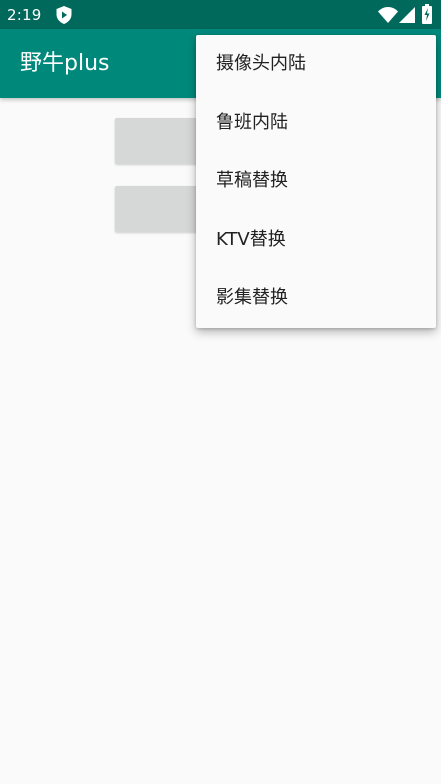  What do you see at coordinates (24, 15) in the screenshot?
I see `status-time: 2:19` at bounding box center [24, 15].